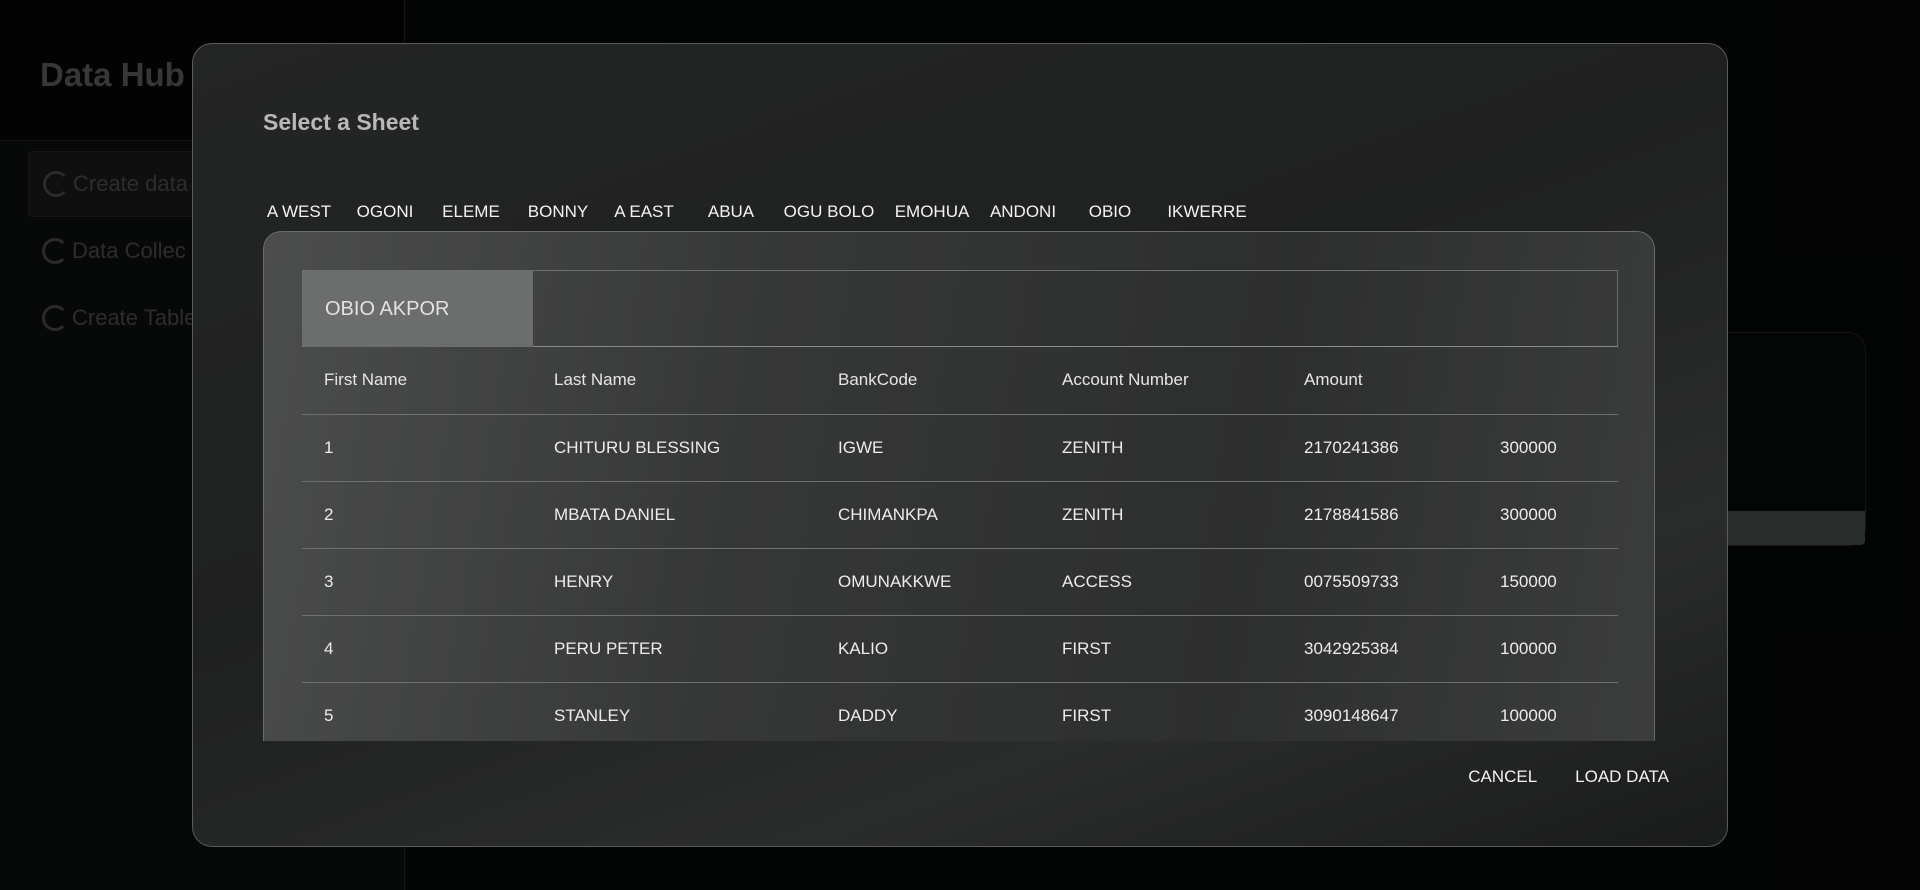 This screenshot has height=890, width=1920. I want to click on table-cell: KALIO, so click(928, 649).